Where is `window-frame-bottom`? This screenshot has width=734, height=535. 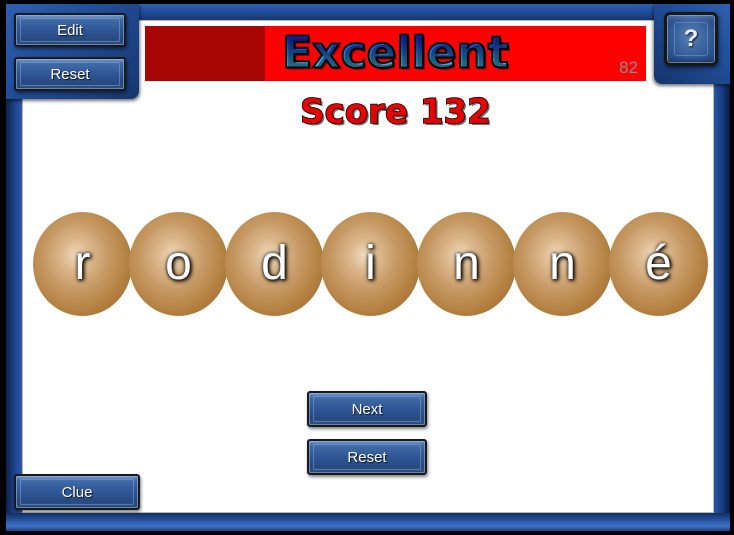
window-frame-bottom is located at coordinates (368, 522).